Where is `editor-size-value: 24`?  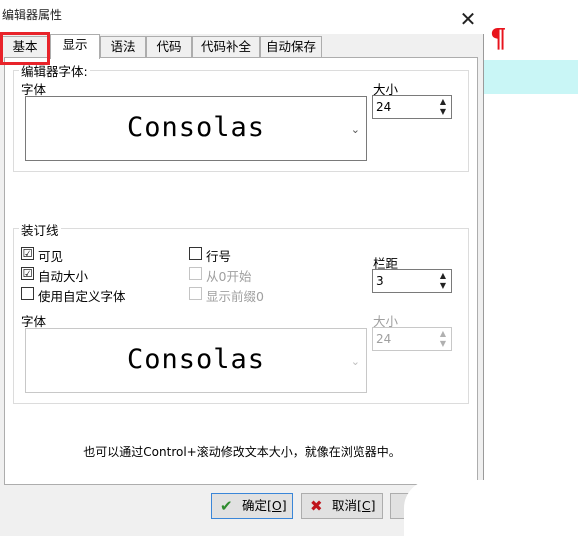 editor-size-value: 24 is located at coordinates (384, 107).